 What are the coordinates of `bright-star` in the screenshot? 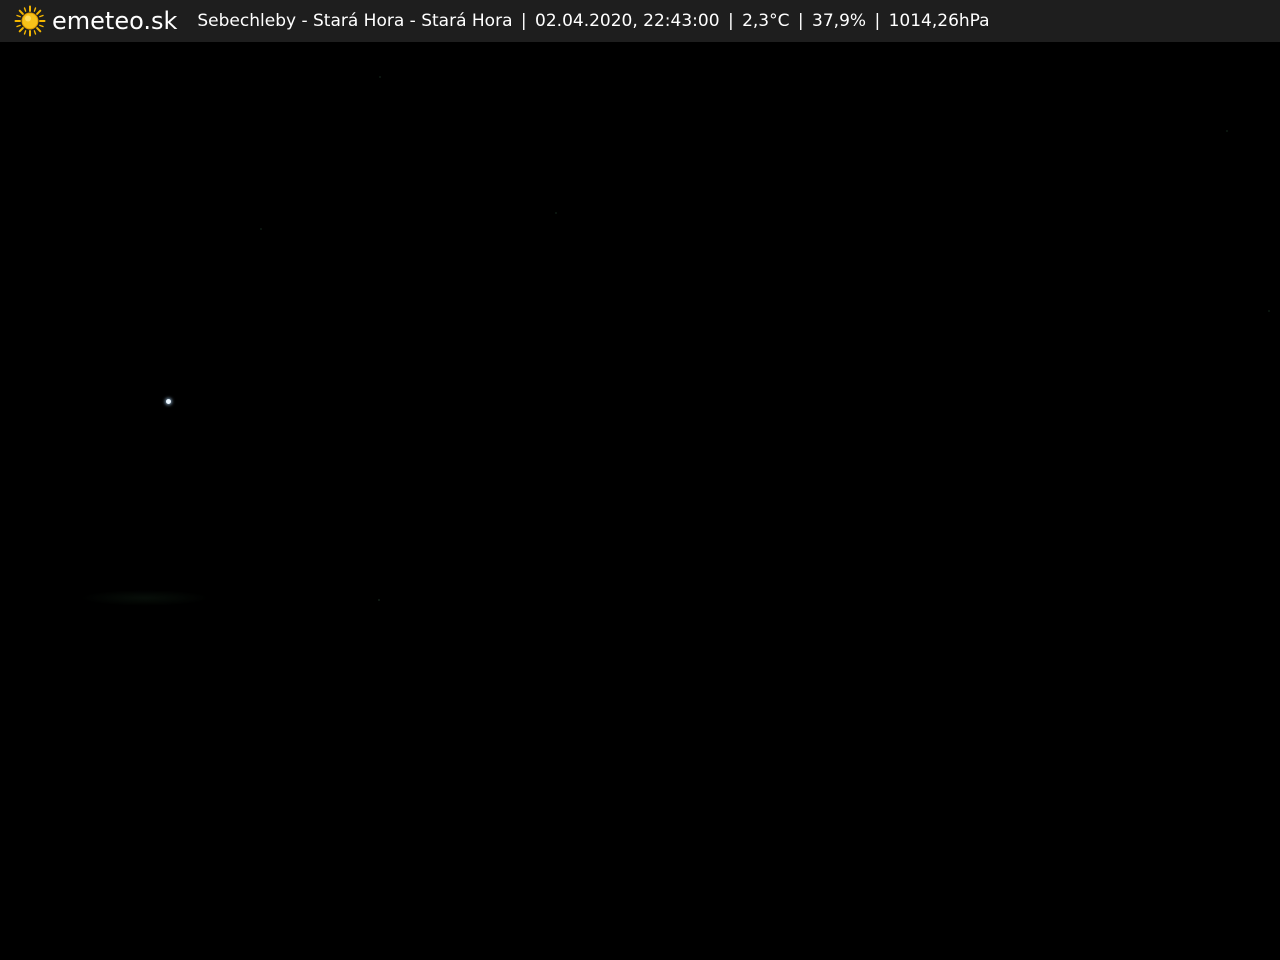 It's located at (168, 401).